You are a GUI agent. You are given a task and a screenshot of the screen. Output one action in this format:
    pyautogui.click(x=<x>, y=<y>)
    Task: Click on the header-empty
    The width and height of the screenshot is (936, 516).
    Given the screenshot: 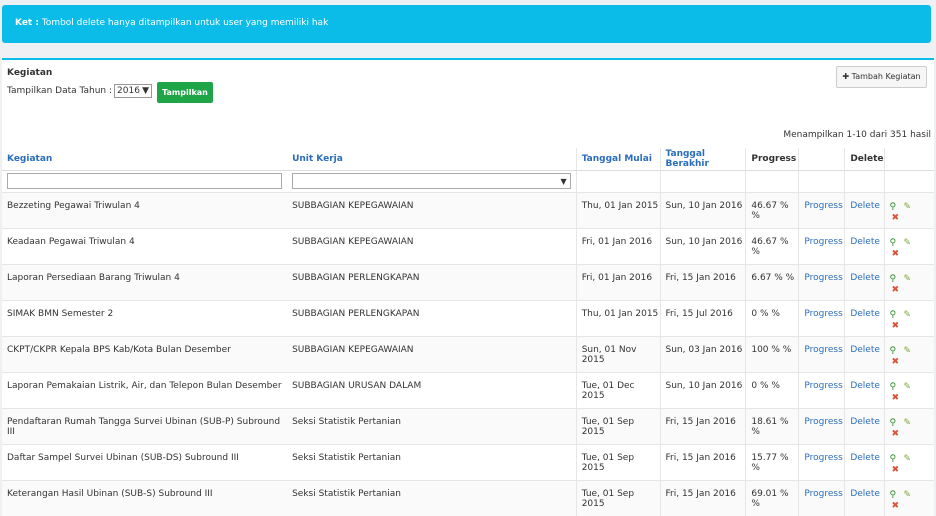 What is the action you would take?
    pyautogui.click(x=821, y=159)
    